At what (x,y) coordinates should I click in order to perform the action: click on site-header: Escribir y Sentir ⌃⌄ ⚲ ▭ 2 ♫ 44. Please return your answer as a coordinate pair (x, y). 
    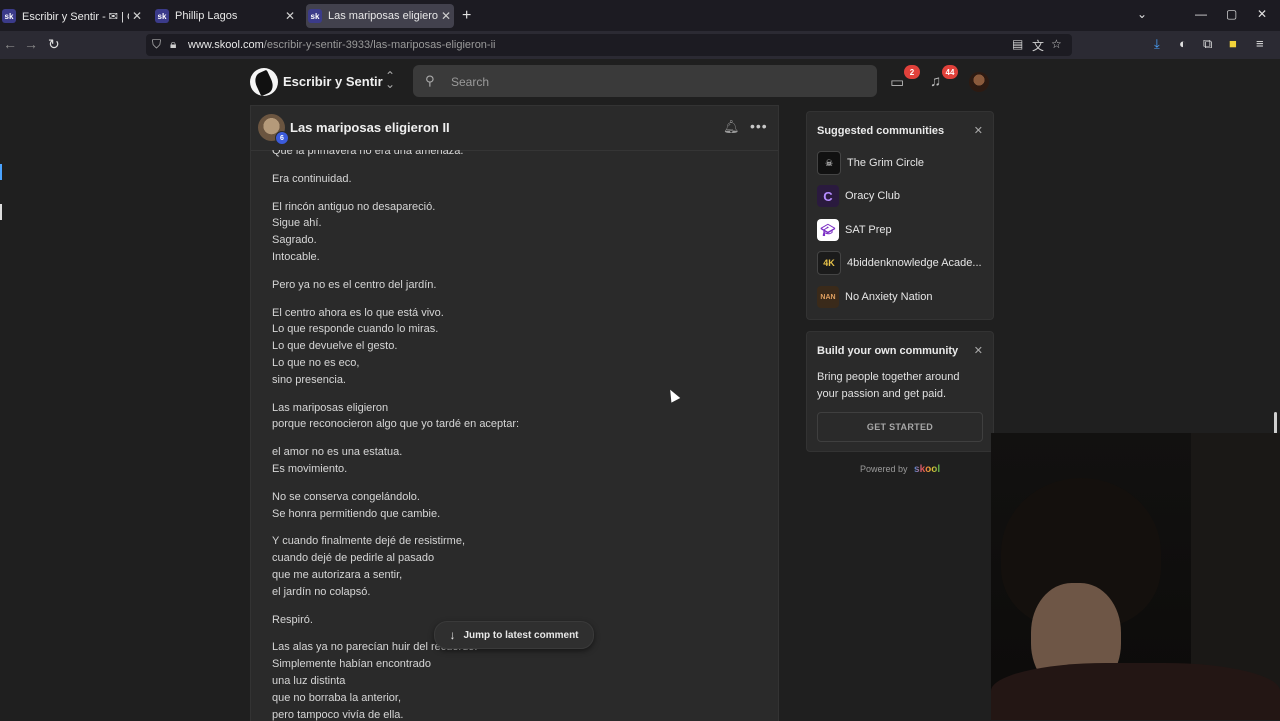
    Looking at the image, I should click on (640, 82).